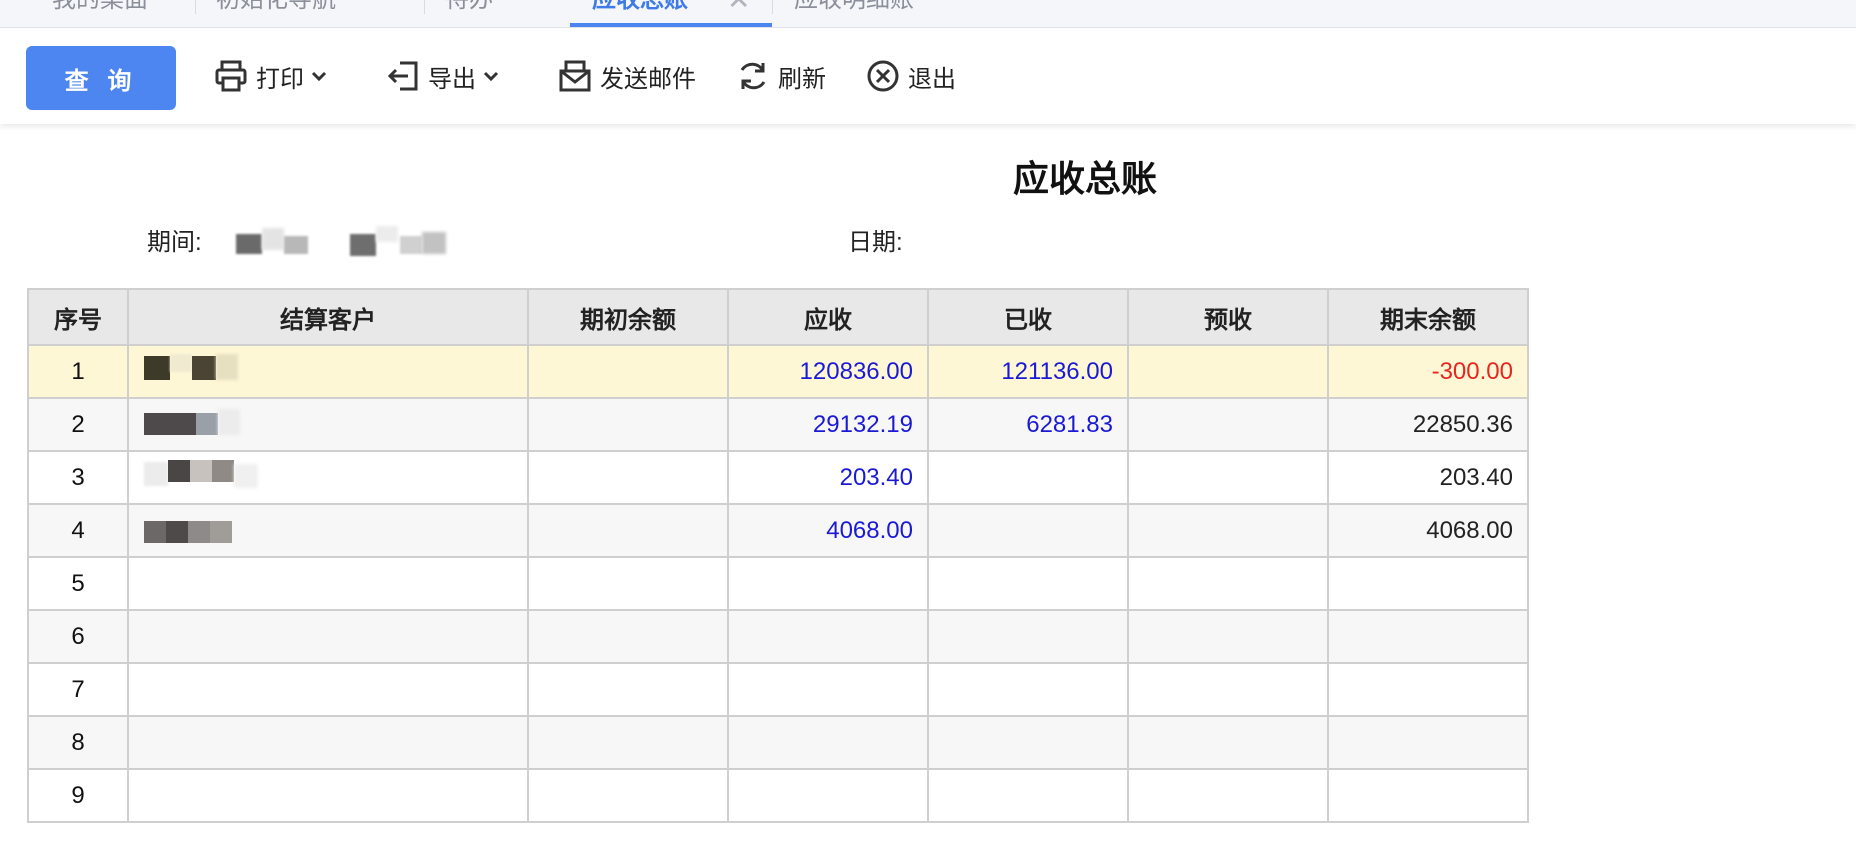 The height and width of the screenshot is (856, 1856). What do you see at coordinates (174, 242) in the screenshot?
I see `period-label: 期间:` at bounding box center [174, 242].